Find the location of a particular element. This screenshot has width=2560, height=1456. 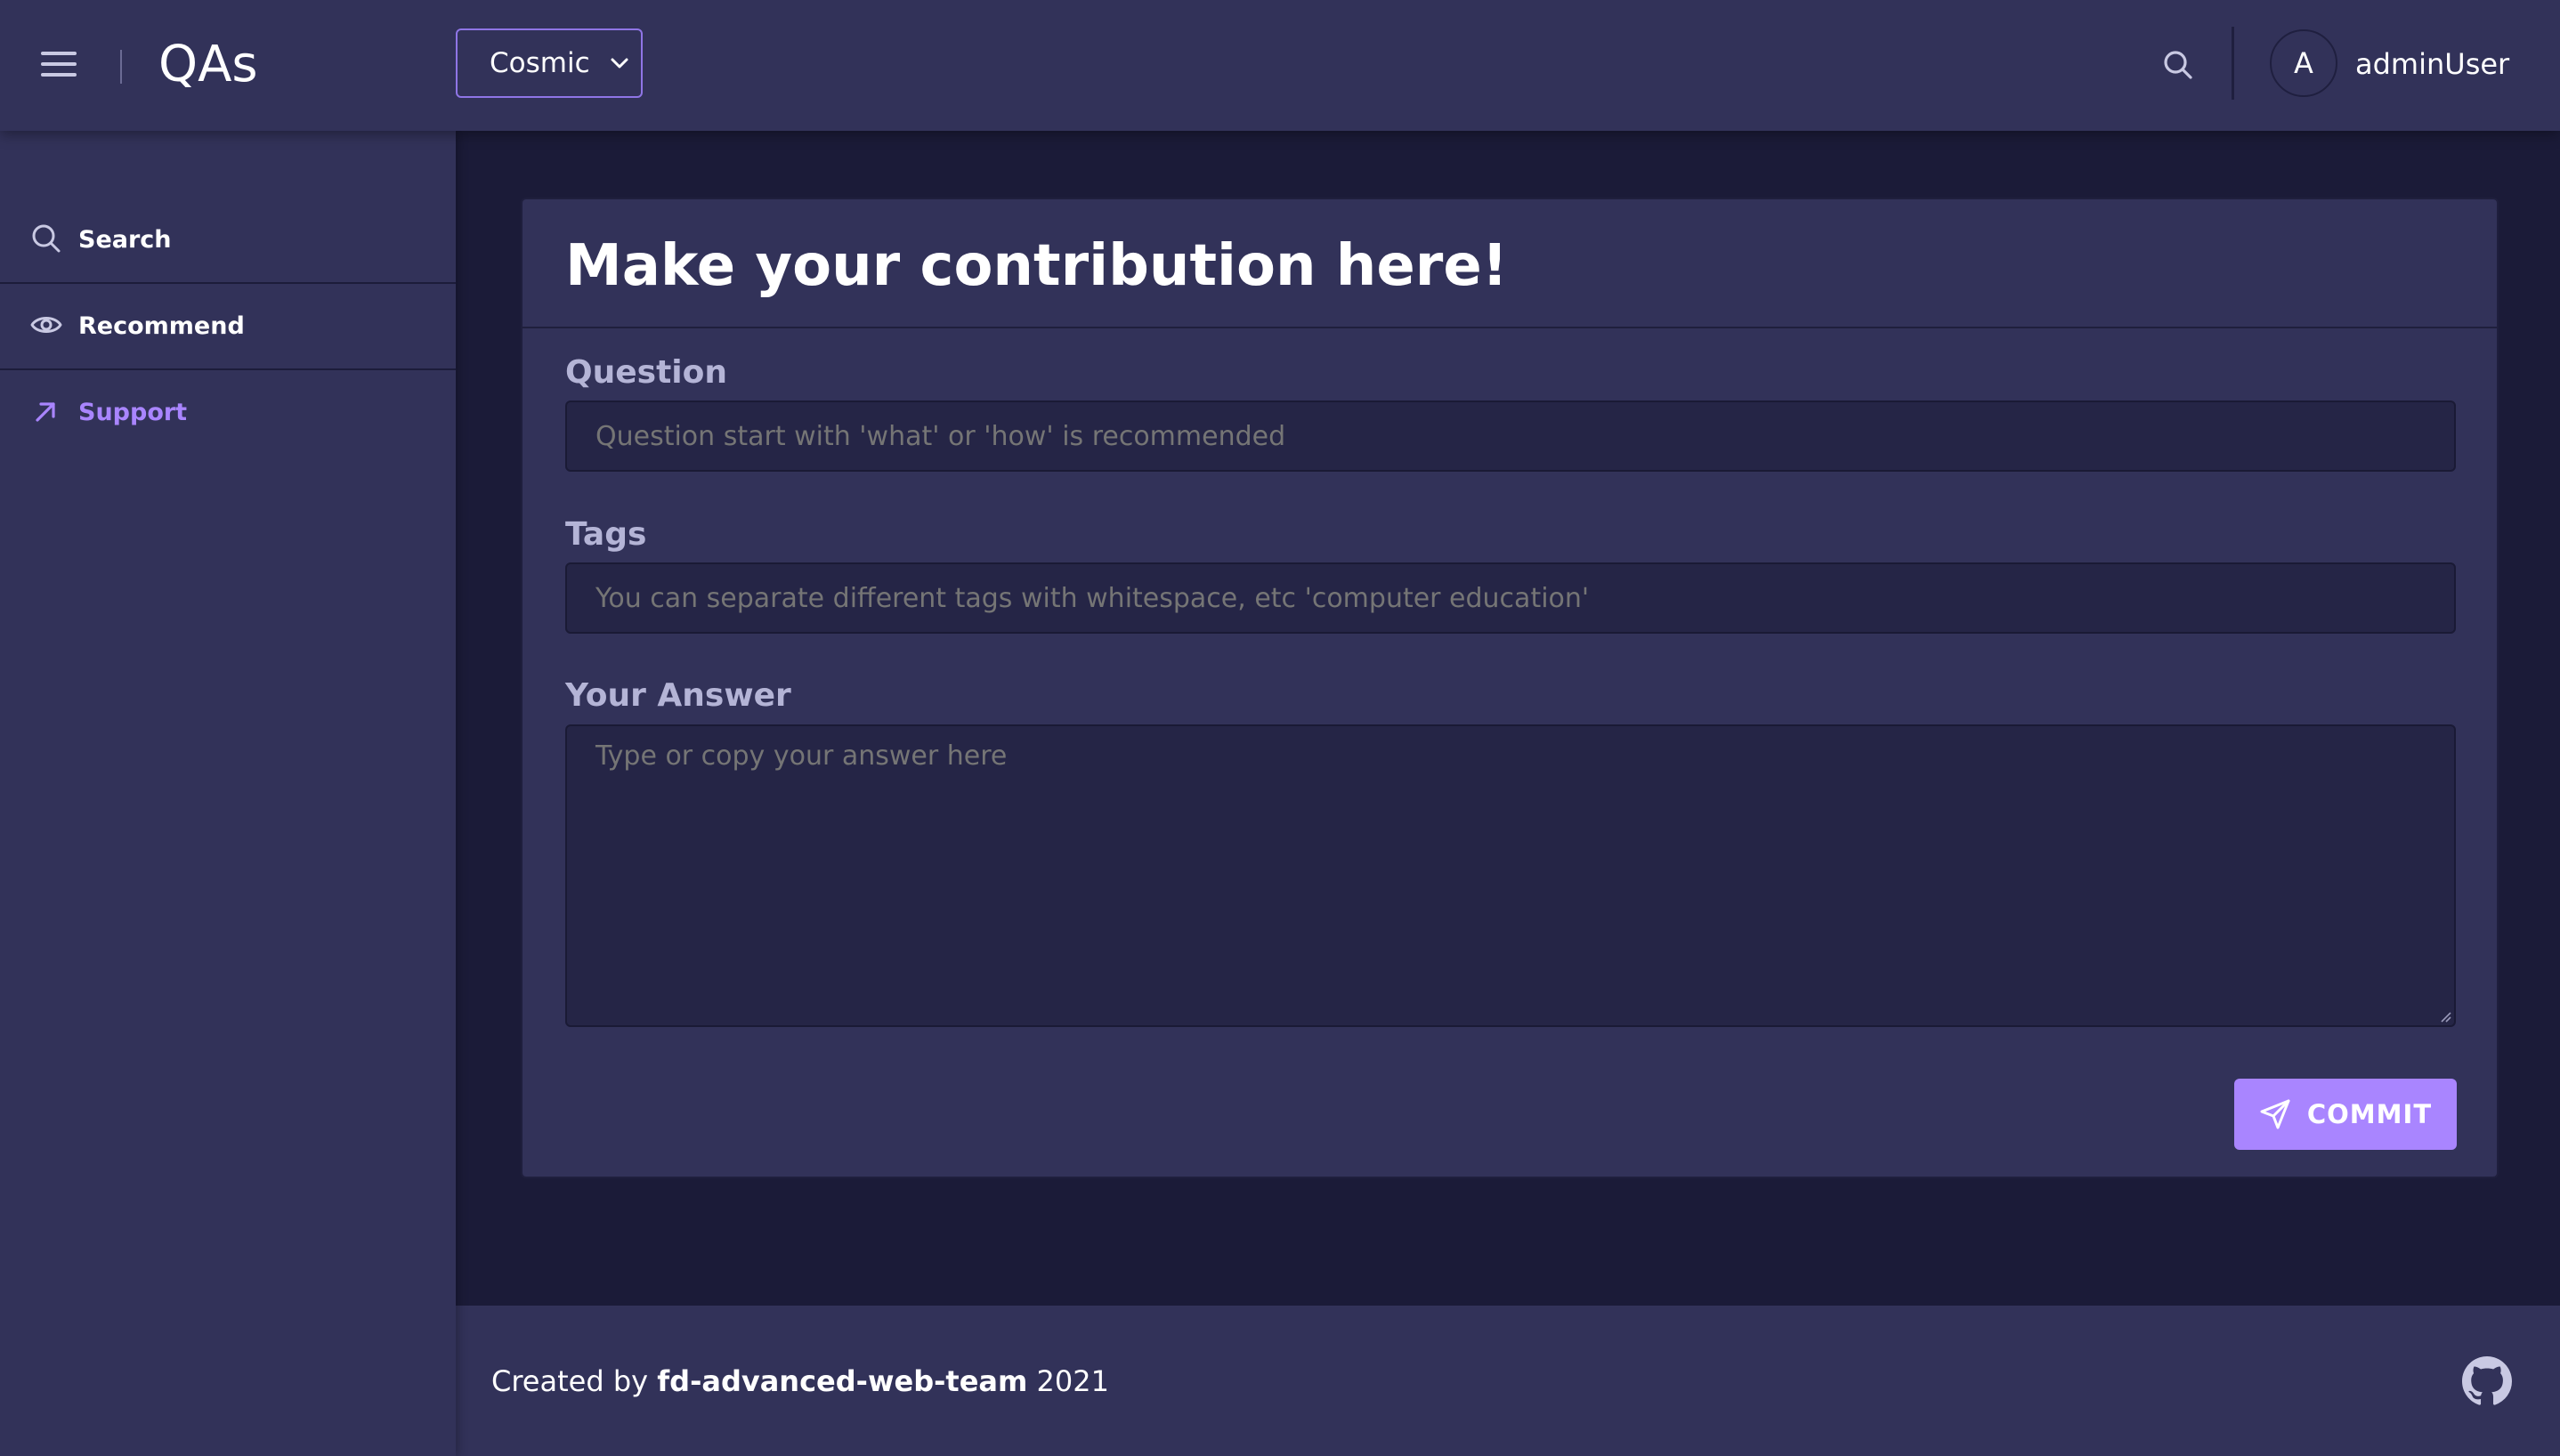

theme-select-value: Cosmic is located at coordinates (540, 63).